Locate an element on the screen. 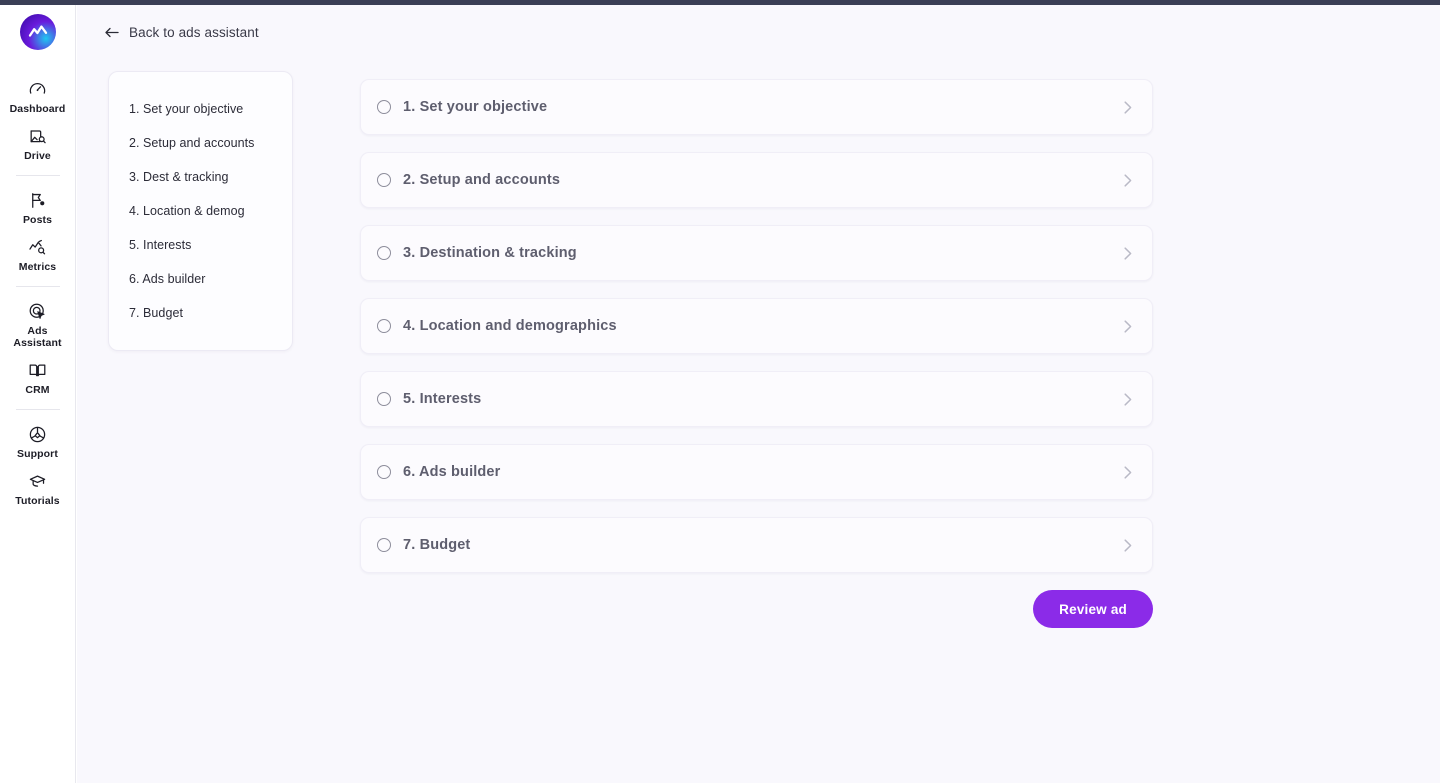  step-card-4: 4. Location and demographics is located at coordinates (756, 326).